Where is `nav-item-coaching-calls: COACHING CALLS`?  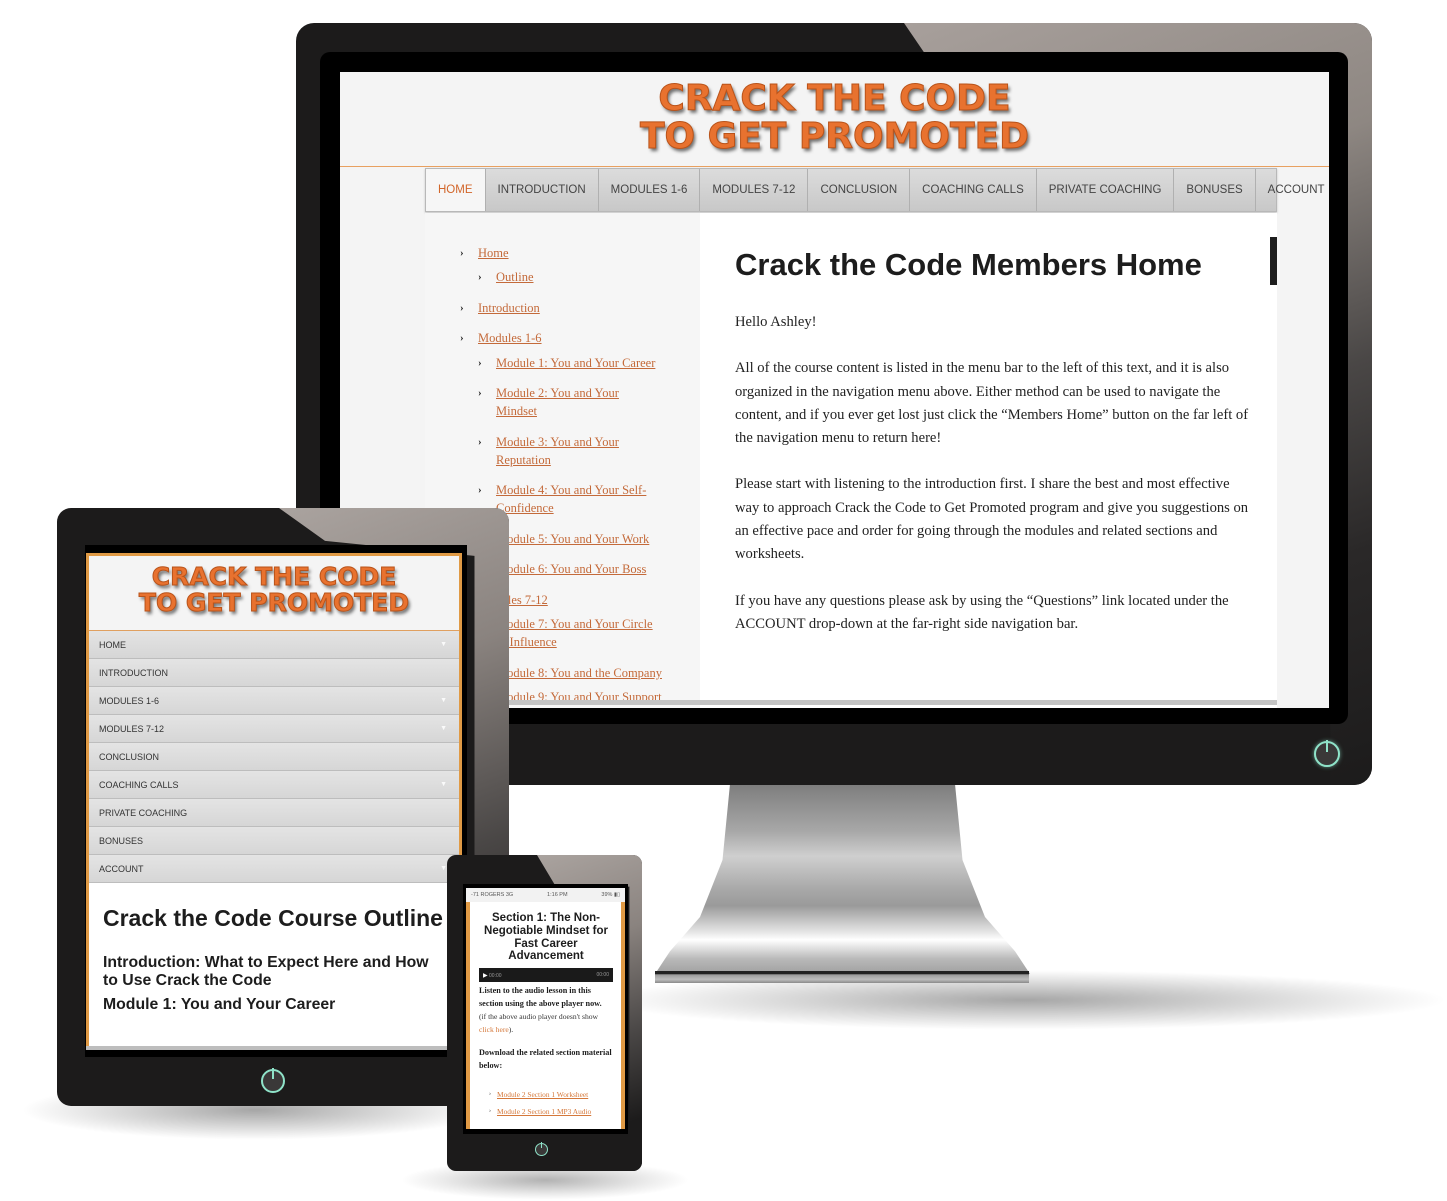 nav-item-coaching-calls: COACHING CALLS is located at coordinates (973, 190).